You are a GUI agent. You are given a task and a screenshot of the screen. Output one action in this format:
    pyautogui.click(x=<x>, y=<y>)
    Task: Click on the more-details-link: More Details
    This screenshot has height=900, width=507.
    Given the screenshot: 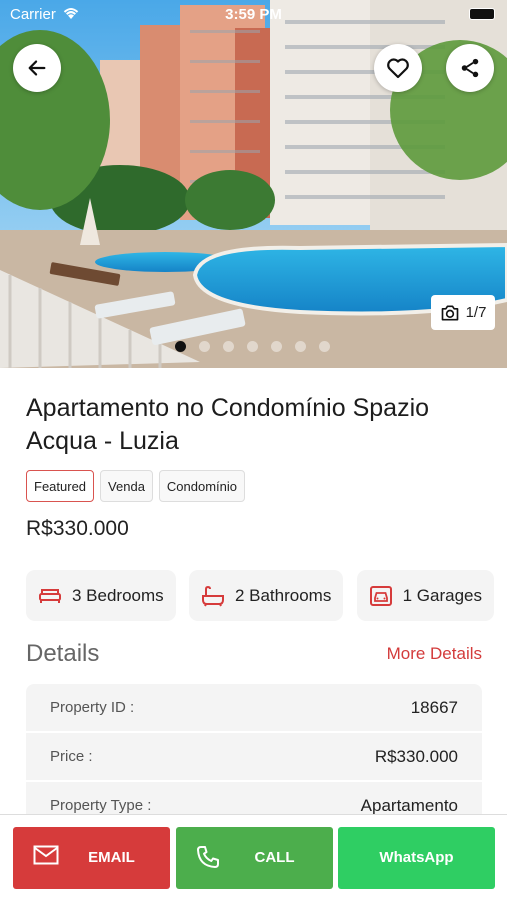 What is the action you would take?
    pyautogui.click(x=434, y=654)
    